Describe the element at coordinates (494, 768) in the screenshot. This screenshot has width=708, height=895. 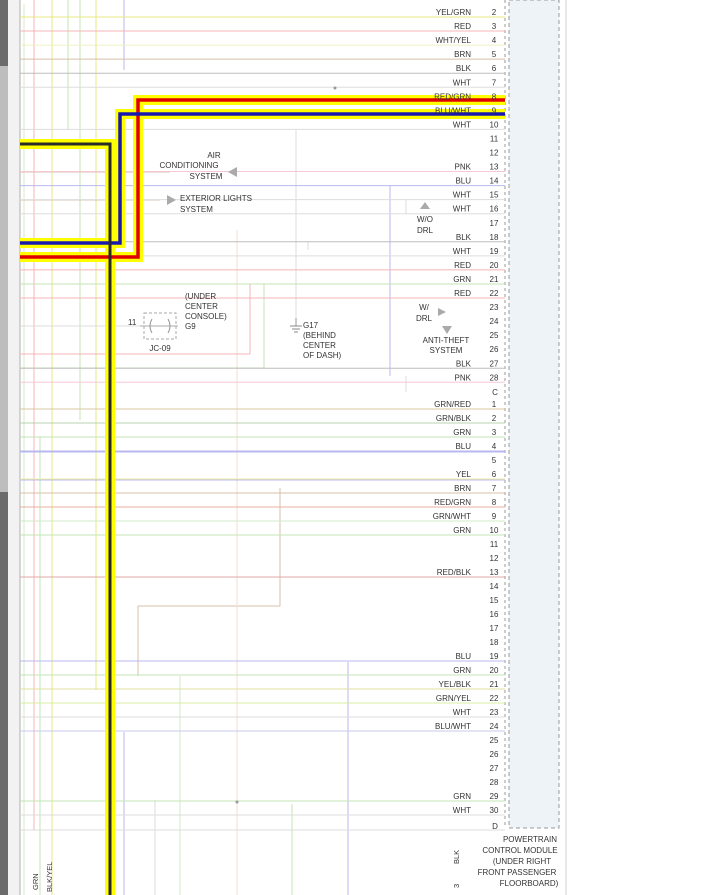
I see `pin-number-c-27: 27` at that location.